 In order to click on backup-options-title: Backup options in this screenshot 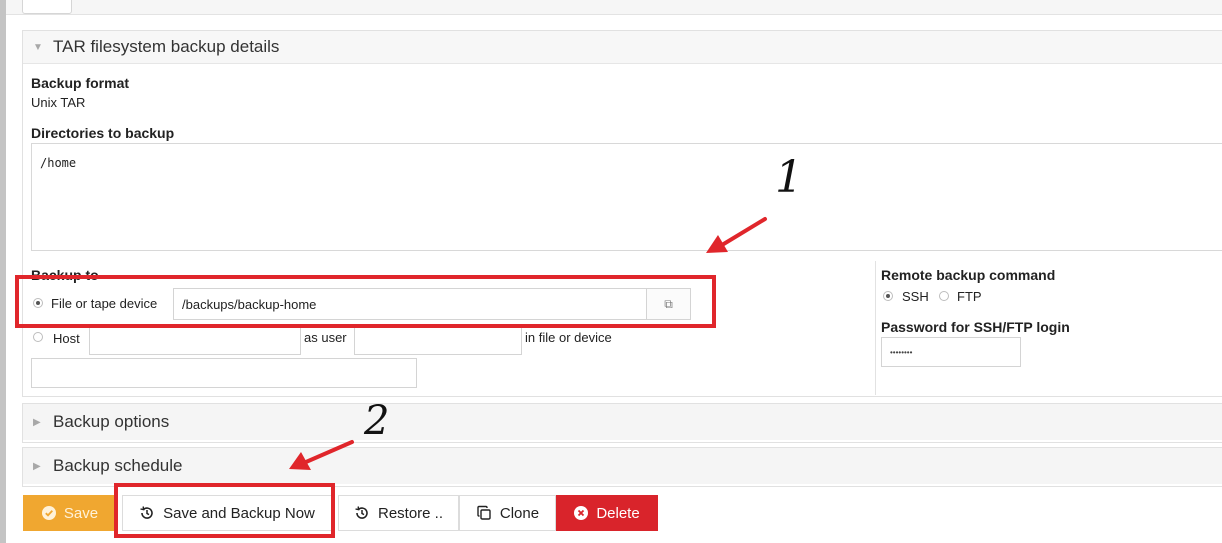, I will do `click(111, 421)`.